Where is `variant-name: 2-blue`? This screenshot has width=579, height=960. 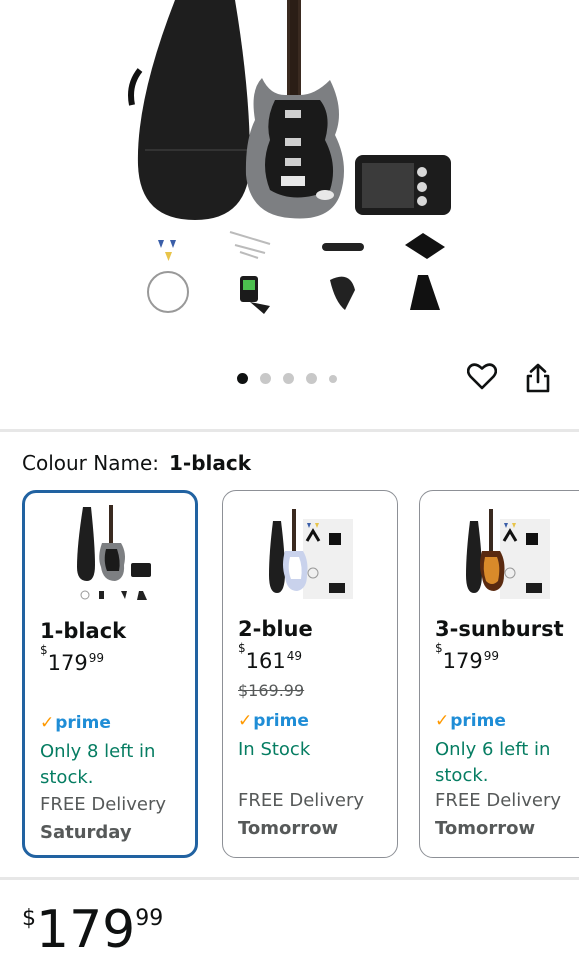 variant-name: 2-blue is located at coordinates (275, 629).